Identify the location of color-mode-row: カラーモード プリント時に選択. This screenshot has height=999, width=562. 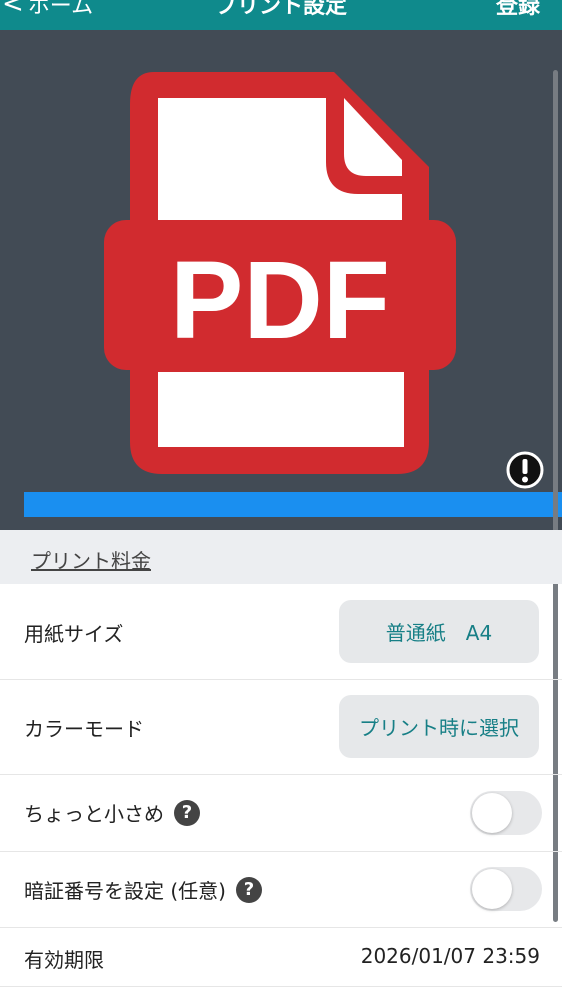
(281, 727).